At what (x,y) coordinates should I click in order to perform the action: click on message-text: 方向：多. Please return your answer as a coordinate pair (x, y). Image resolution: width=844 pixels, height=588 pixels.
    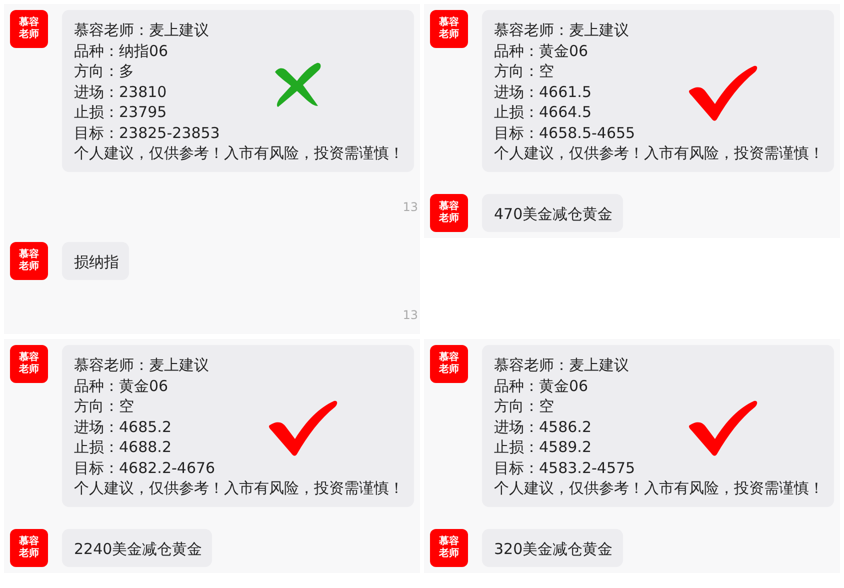
    Looking at the image, I should click on (104, 71).